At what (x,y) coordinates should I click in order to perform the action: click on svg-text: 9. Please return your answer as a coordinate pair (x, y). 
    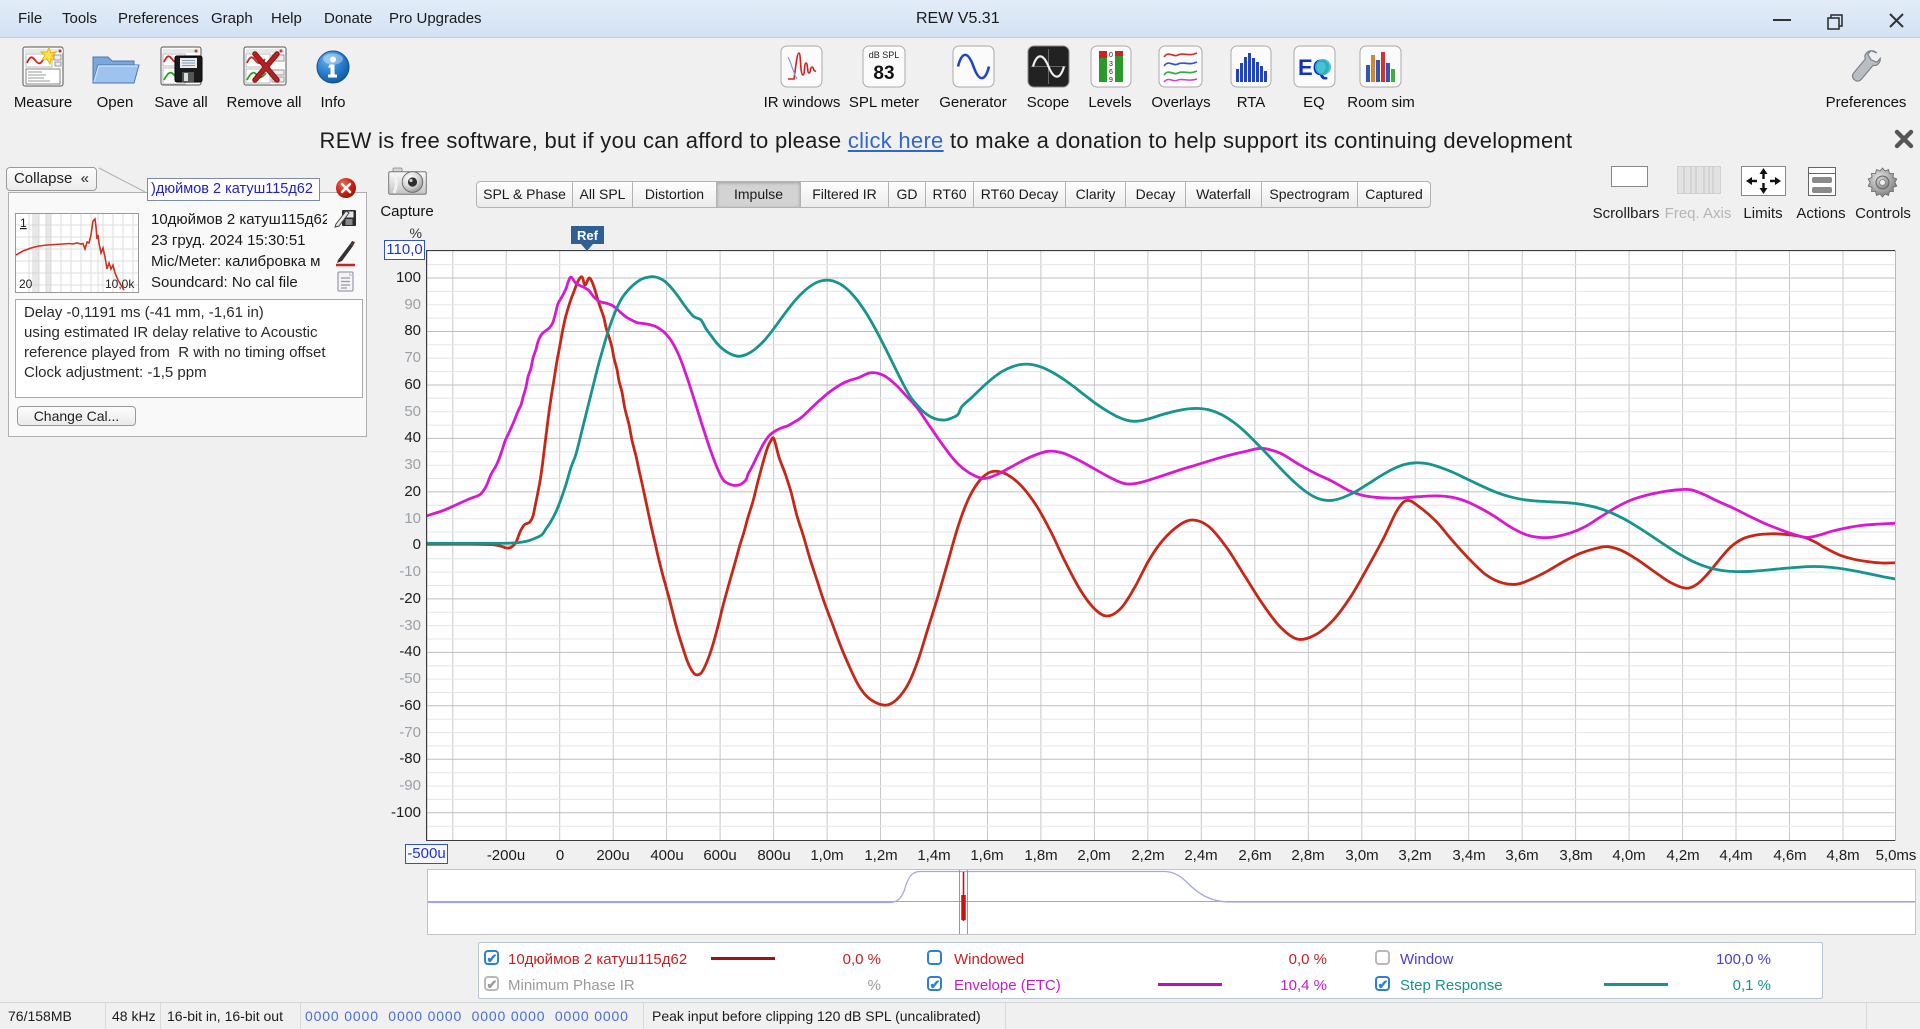
    Looking at the image, I should click on (1111, 80).